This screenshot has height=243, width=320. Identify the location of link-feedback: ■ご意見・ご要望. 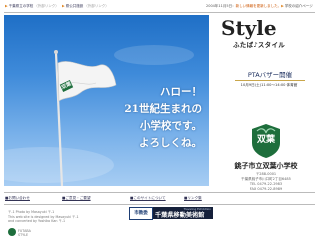
(76, 198).